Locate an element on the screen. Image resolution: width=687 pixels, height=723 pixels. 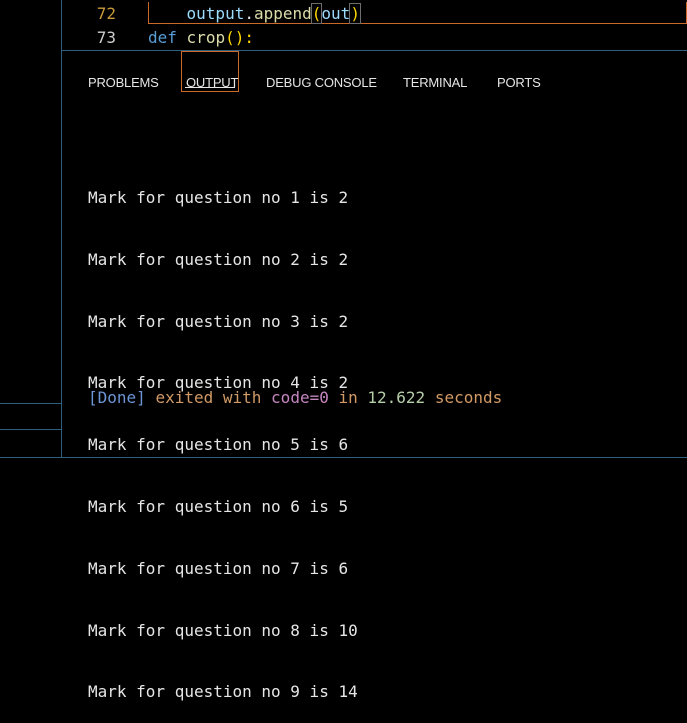
code-token: out is located at coordinates (336, 13).